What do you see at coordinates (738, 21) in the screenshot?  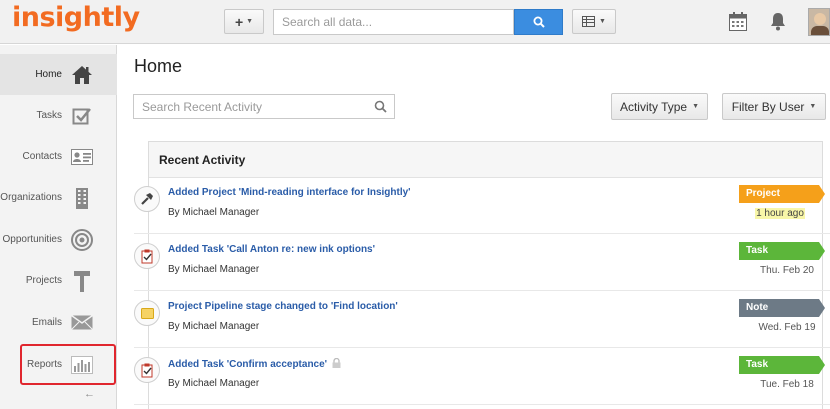 I see `calendar-icon` at bounding box center [738, 21].